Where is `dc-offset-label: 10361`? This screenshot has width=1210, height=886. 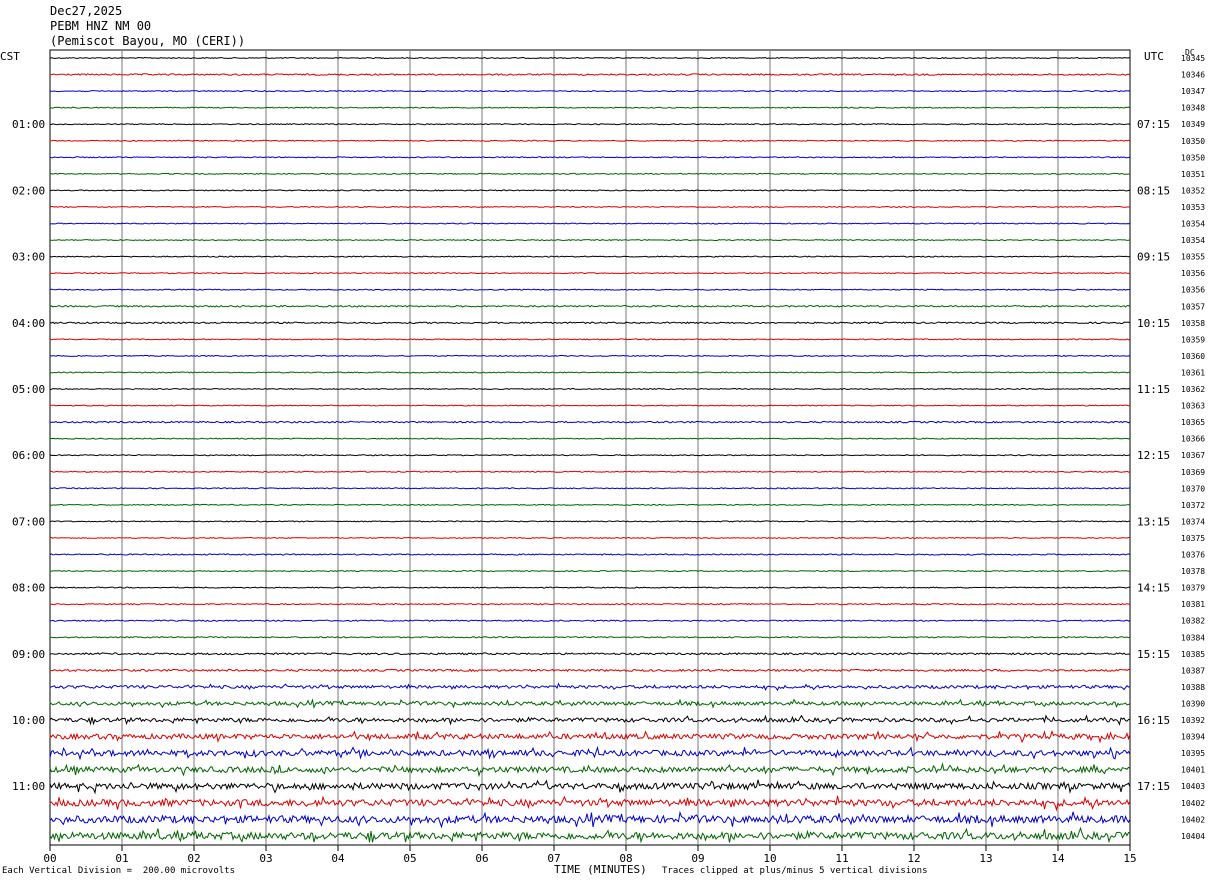 dc-offset-label: 10361 is located at coordinates (1193, 372).